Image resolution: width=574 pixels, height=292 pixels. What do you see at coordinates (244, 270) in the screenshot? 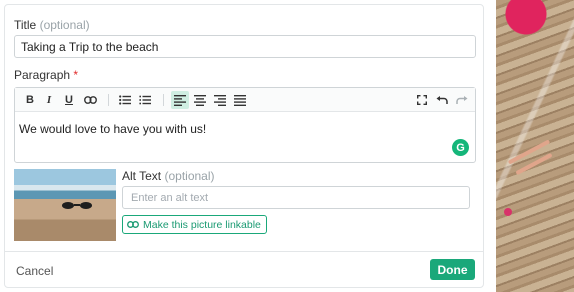
I see `editor-footer: Cancel Done` at bounding box center [244, 270].